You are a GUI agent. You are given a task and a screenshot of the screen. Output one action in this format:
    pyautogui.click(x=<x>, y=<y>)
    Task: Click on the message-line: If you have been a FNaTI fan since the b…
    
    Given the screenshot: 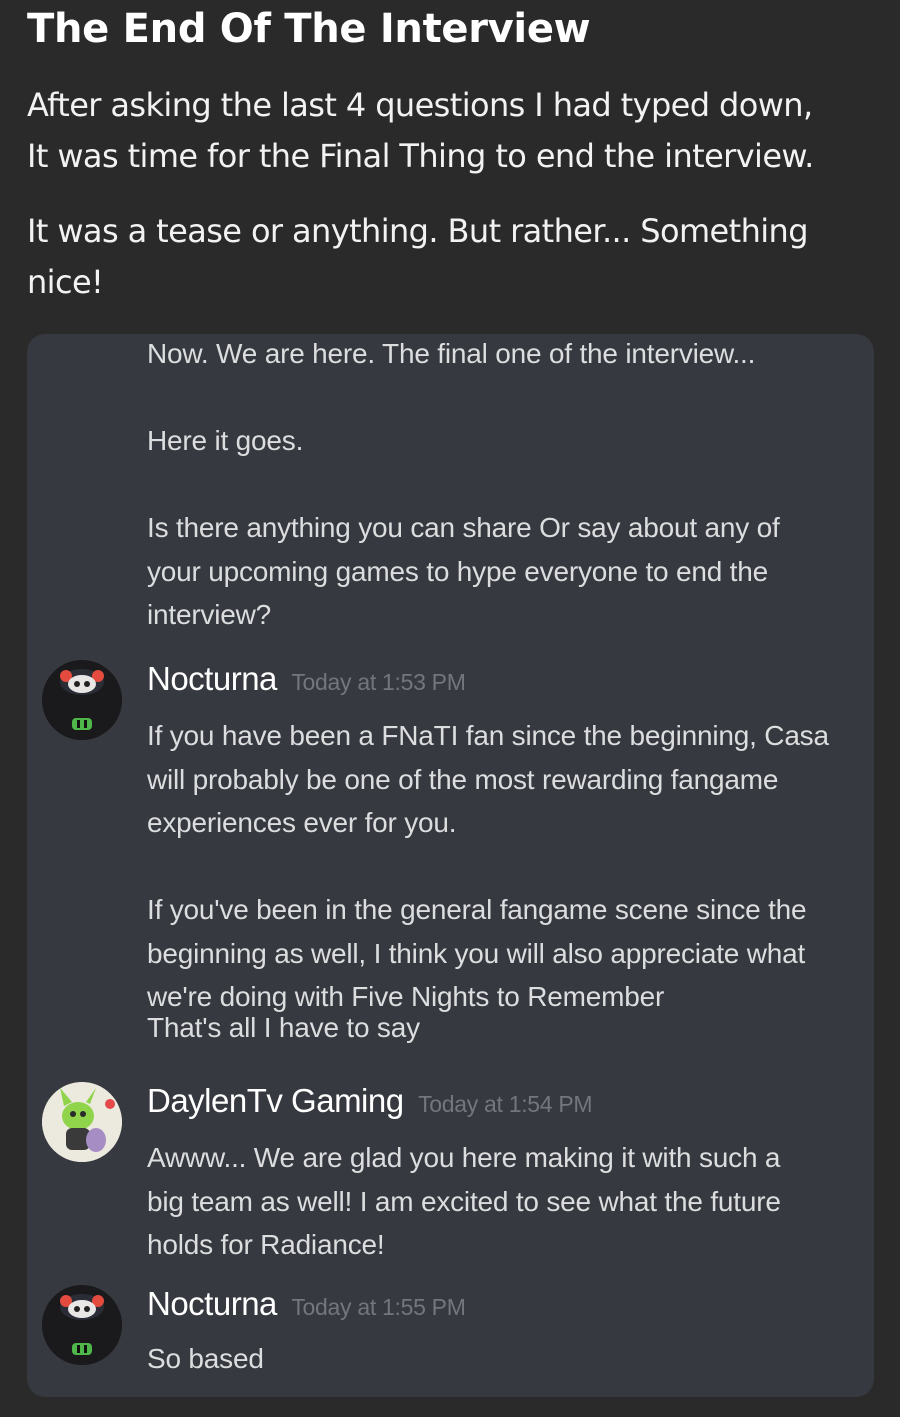 What is the action you would take?
    pyautogui.click(x=488, y=735)
    